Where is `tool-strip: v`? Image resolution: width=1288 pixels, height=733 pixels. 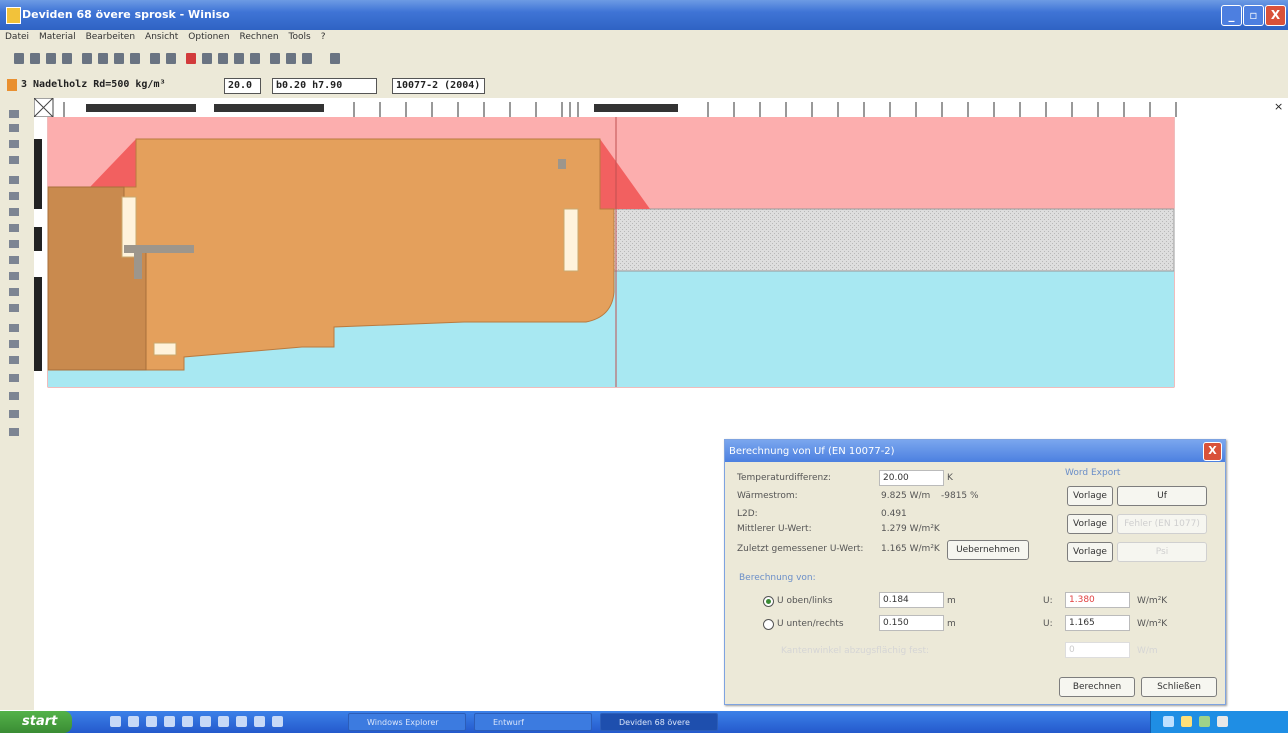 tool-strip: v is located at coordinates (22, 404).